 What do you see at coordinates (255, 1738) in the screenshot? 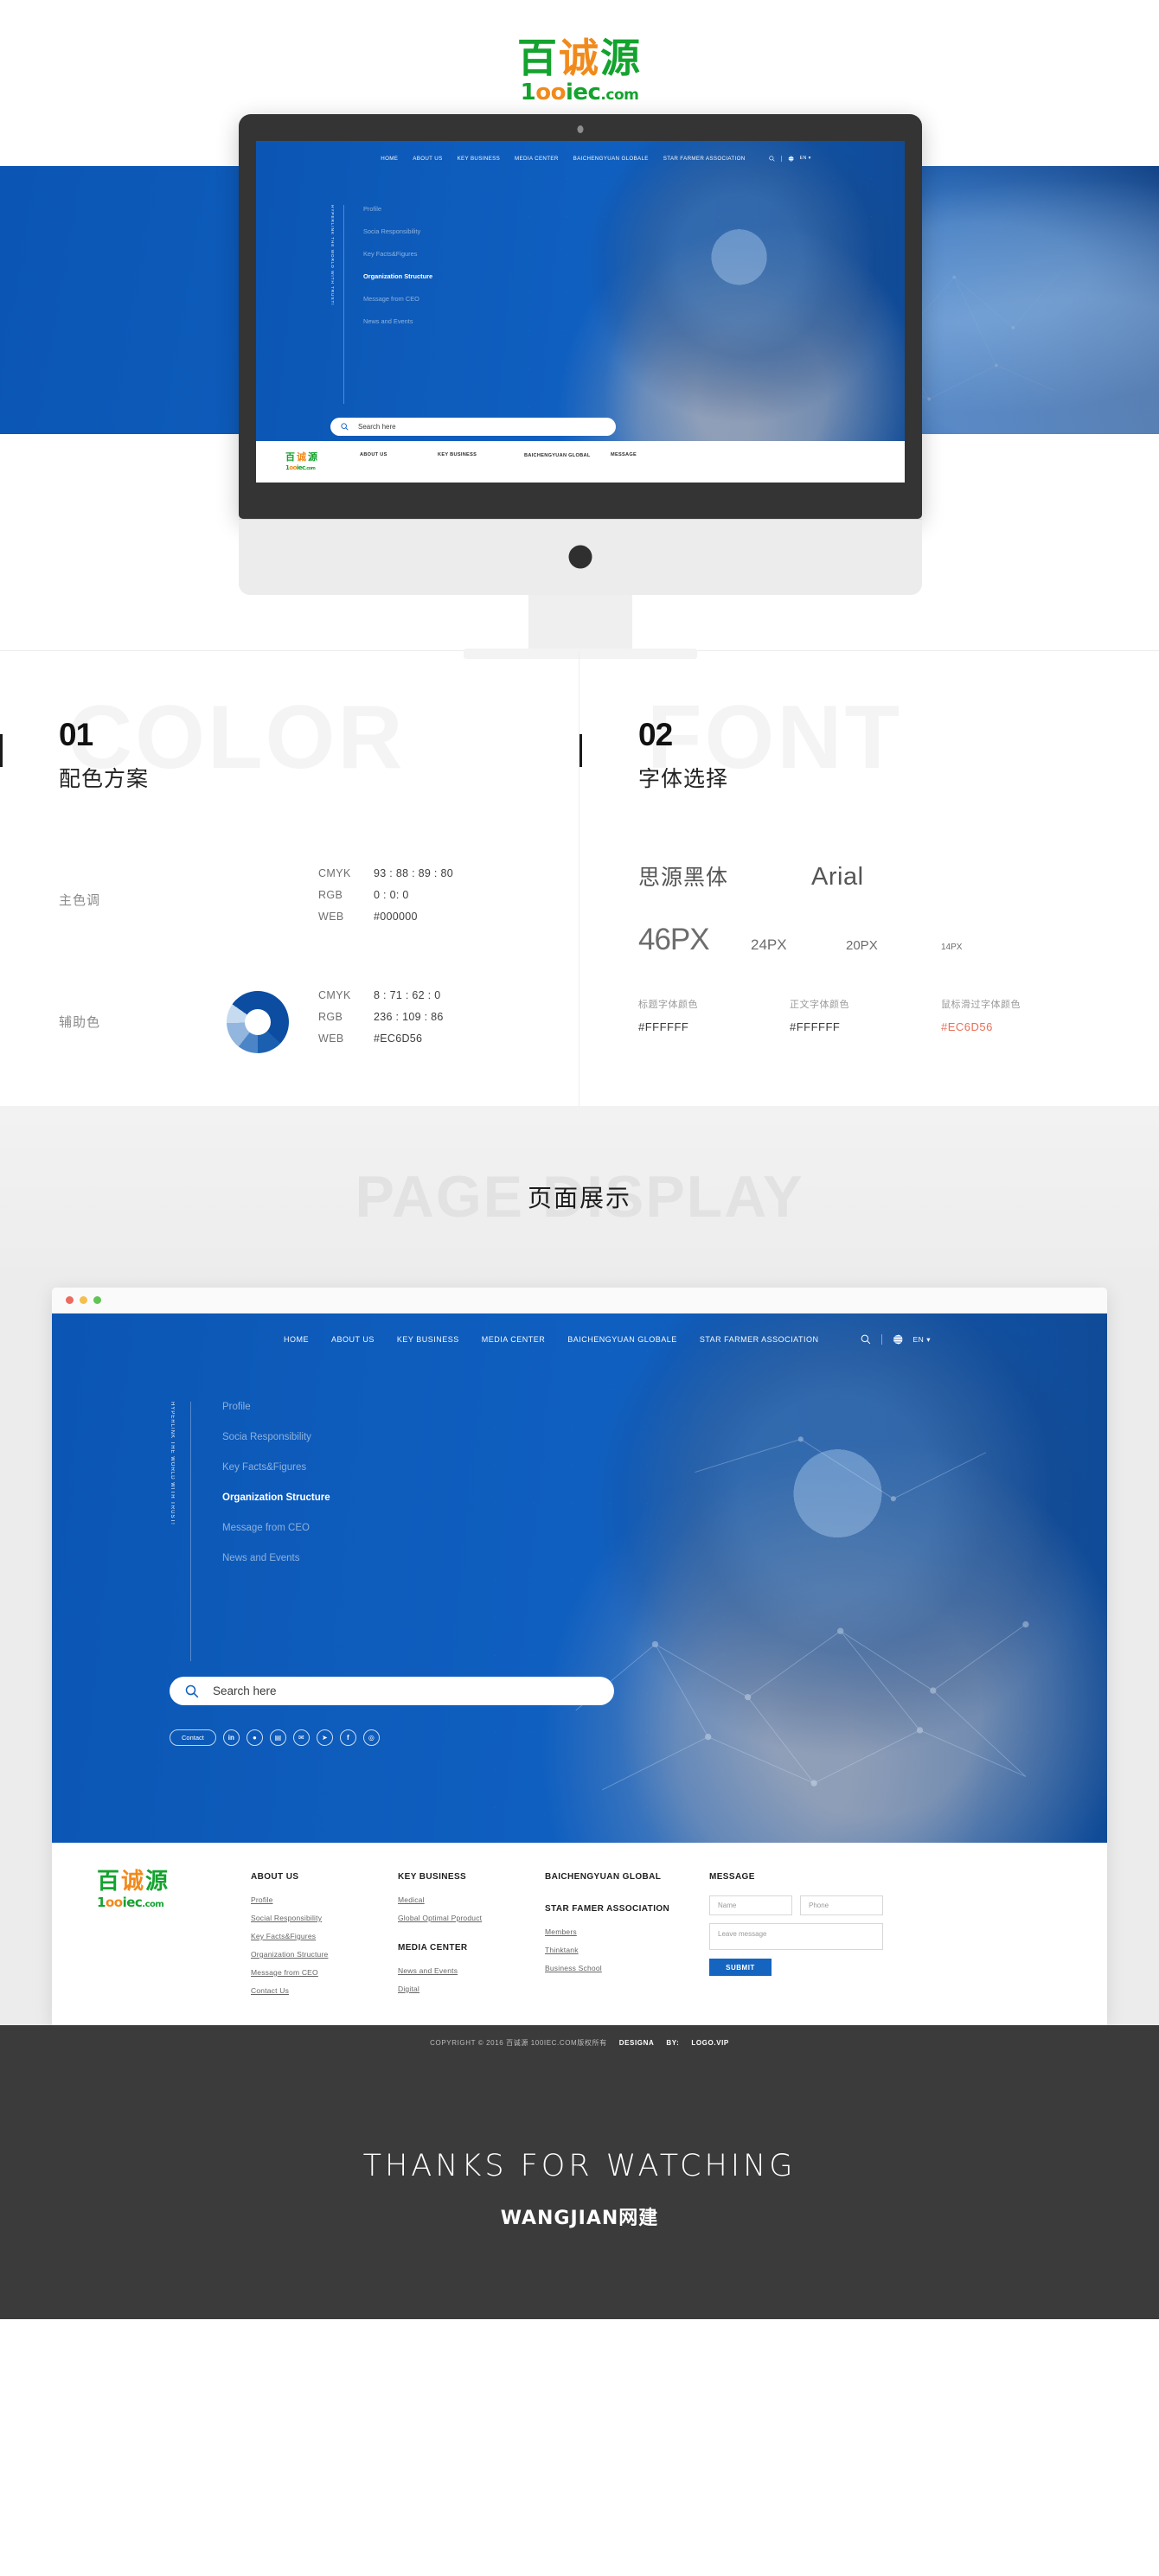
I see `add-user-icon: ●` at bounding box center [255, 1738].